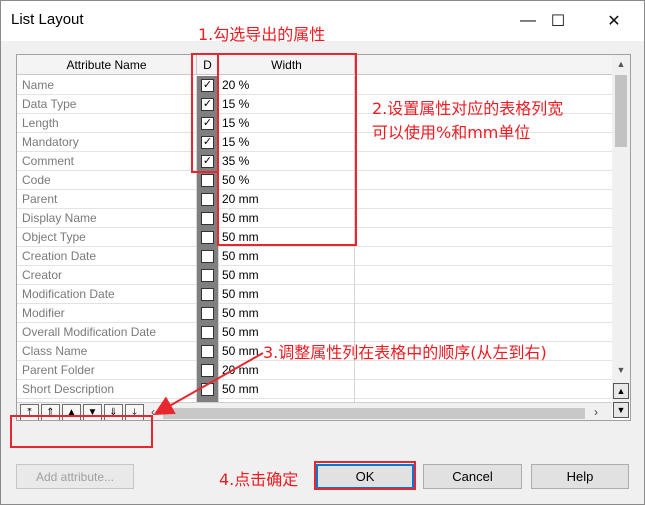 This screenshot has height=505, width=645. I want to click on attribute-name-cell: Mandatory, so click(107, 142).